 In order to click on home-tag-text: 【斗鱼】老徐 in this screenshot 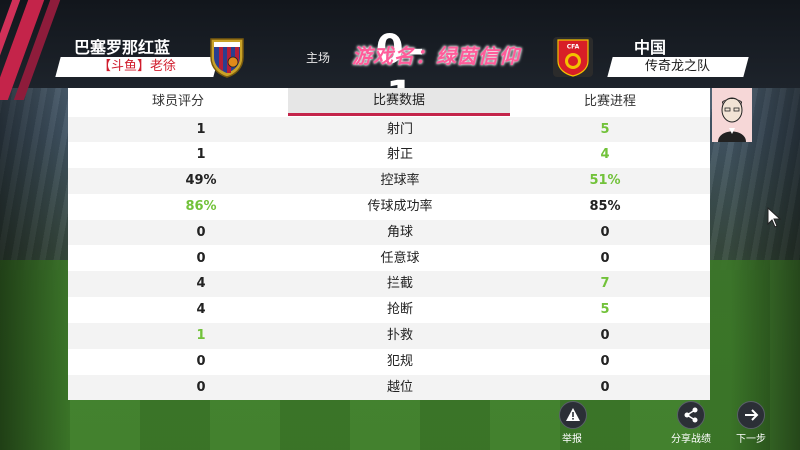, I will do `click(136, 66)`.